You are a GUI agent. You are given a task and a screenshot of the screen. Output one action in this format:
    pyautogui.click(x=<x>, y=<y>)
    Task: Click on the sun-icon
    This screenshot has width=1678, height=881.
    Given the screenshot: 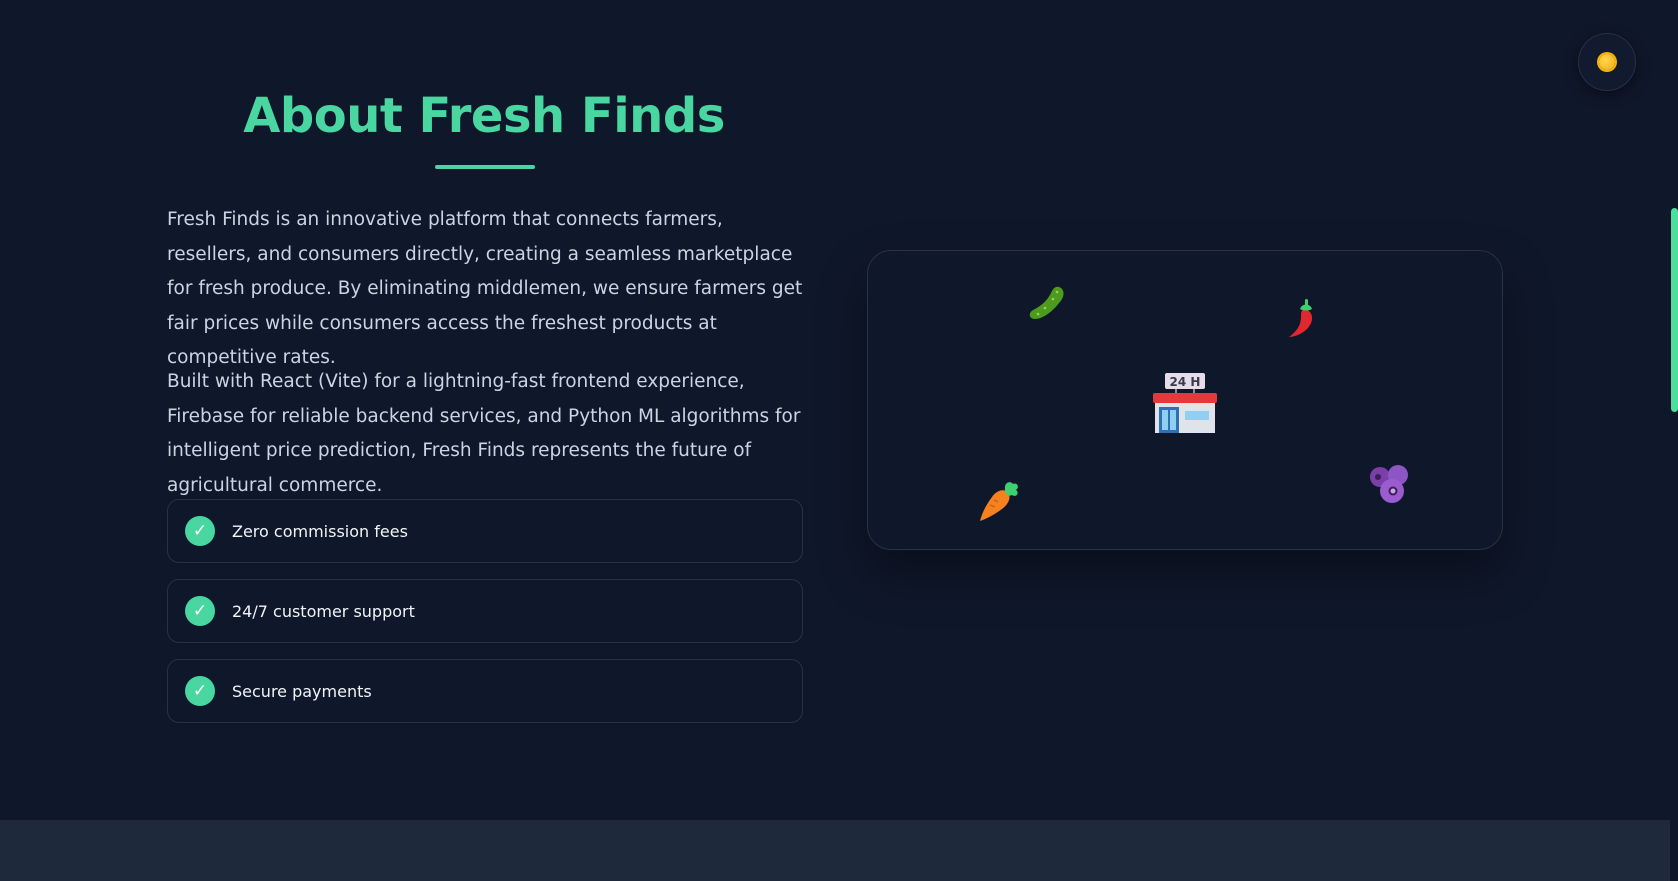 What is the action you would take?
    pyautogui.click(x=1607, y=62)
    